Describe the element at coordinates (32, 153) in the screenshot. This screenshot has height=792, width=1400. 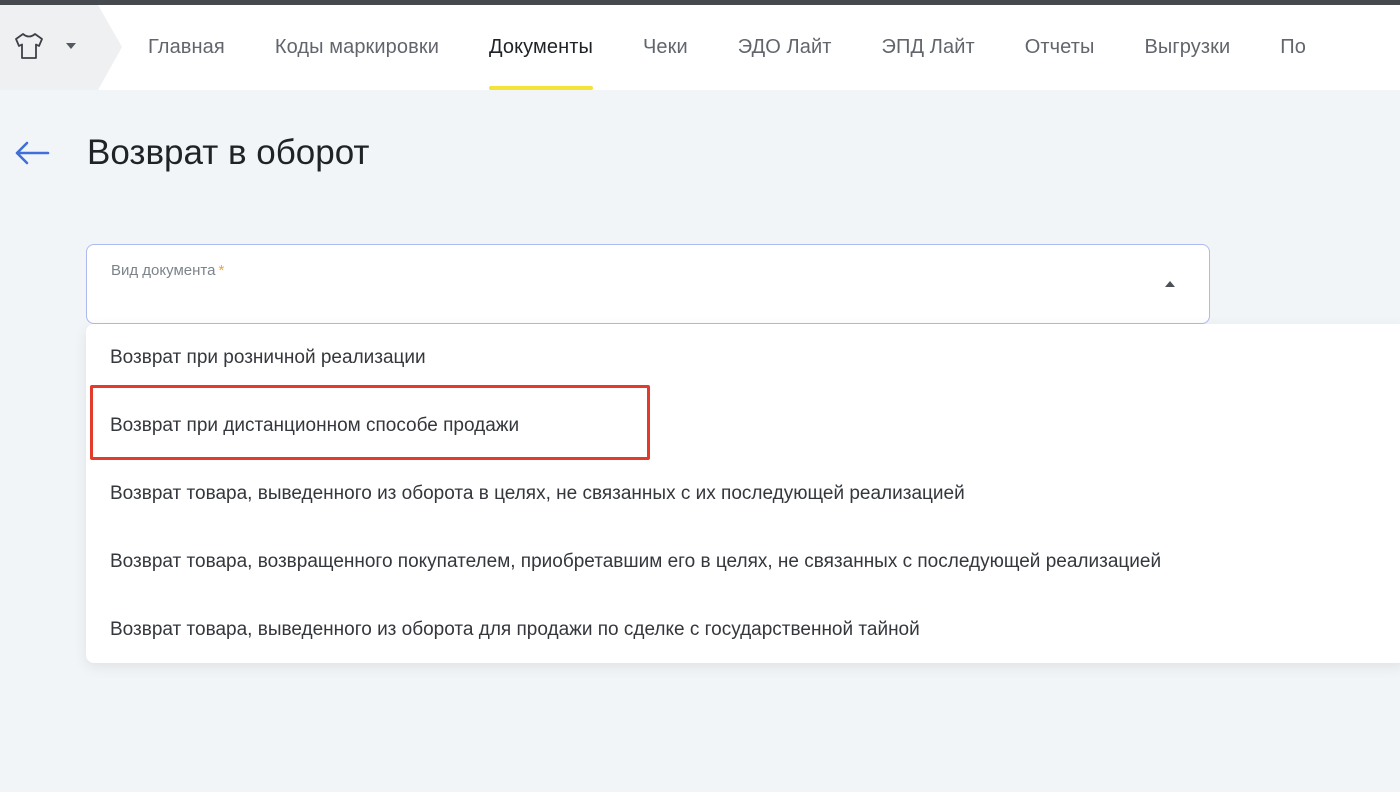
I see `arrow-left-icon` at that location.